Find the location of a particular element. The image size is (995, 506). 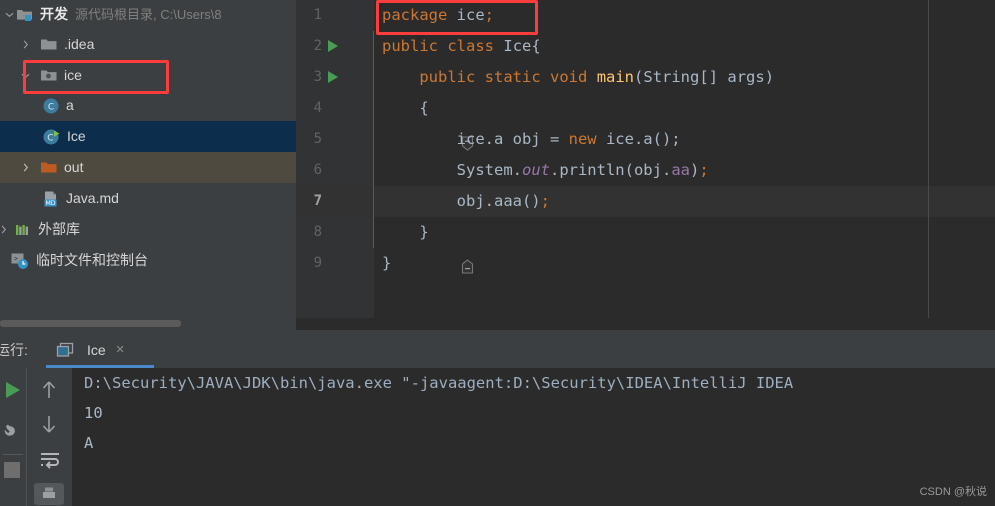

code-line: 9 } is located at coordinates (645, 263).